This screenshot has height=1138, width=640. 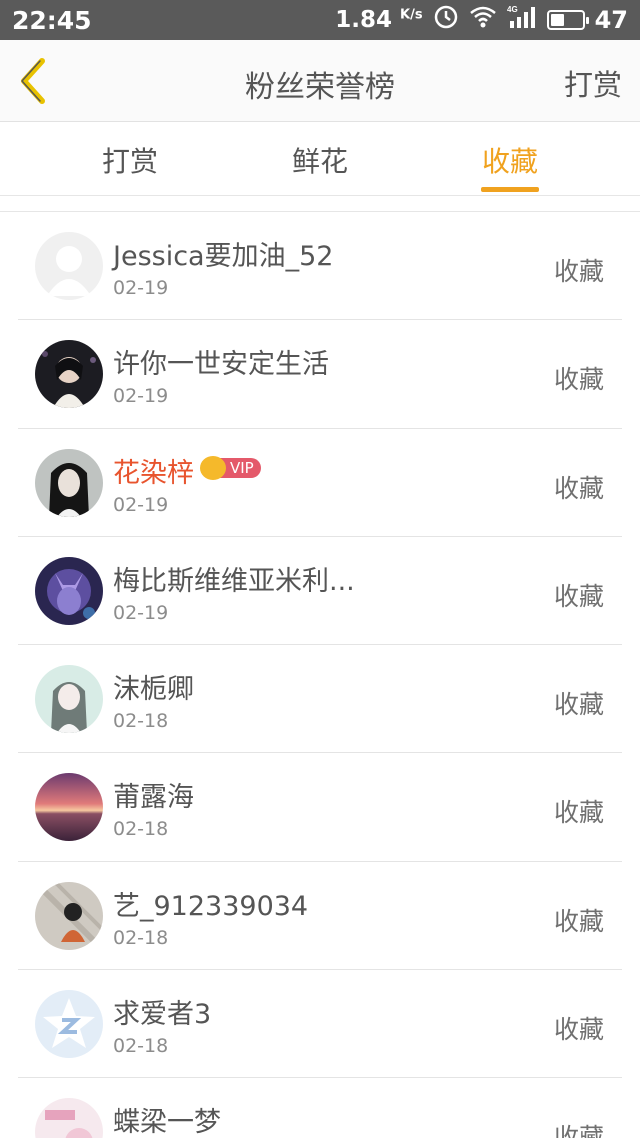 I want to click on vip-label: VIP, so click(x=240, y=467).